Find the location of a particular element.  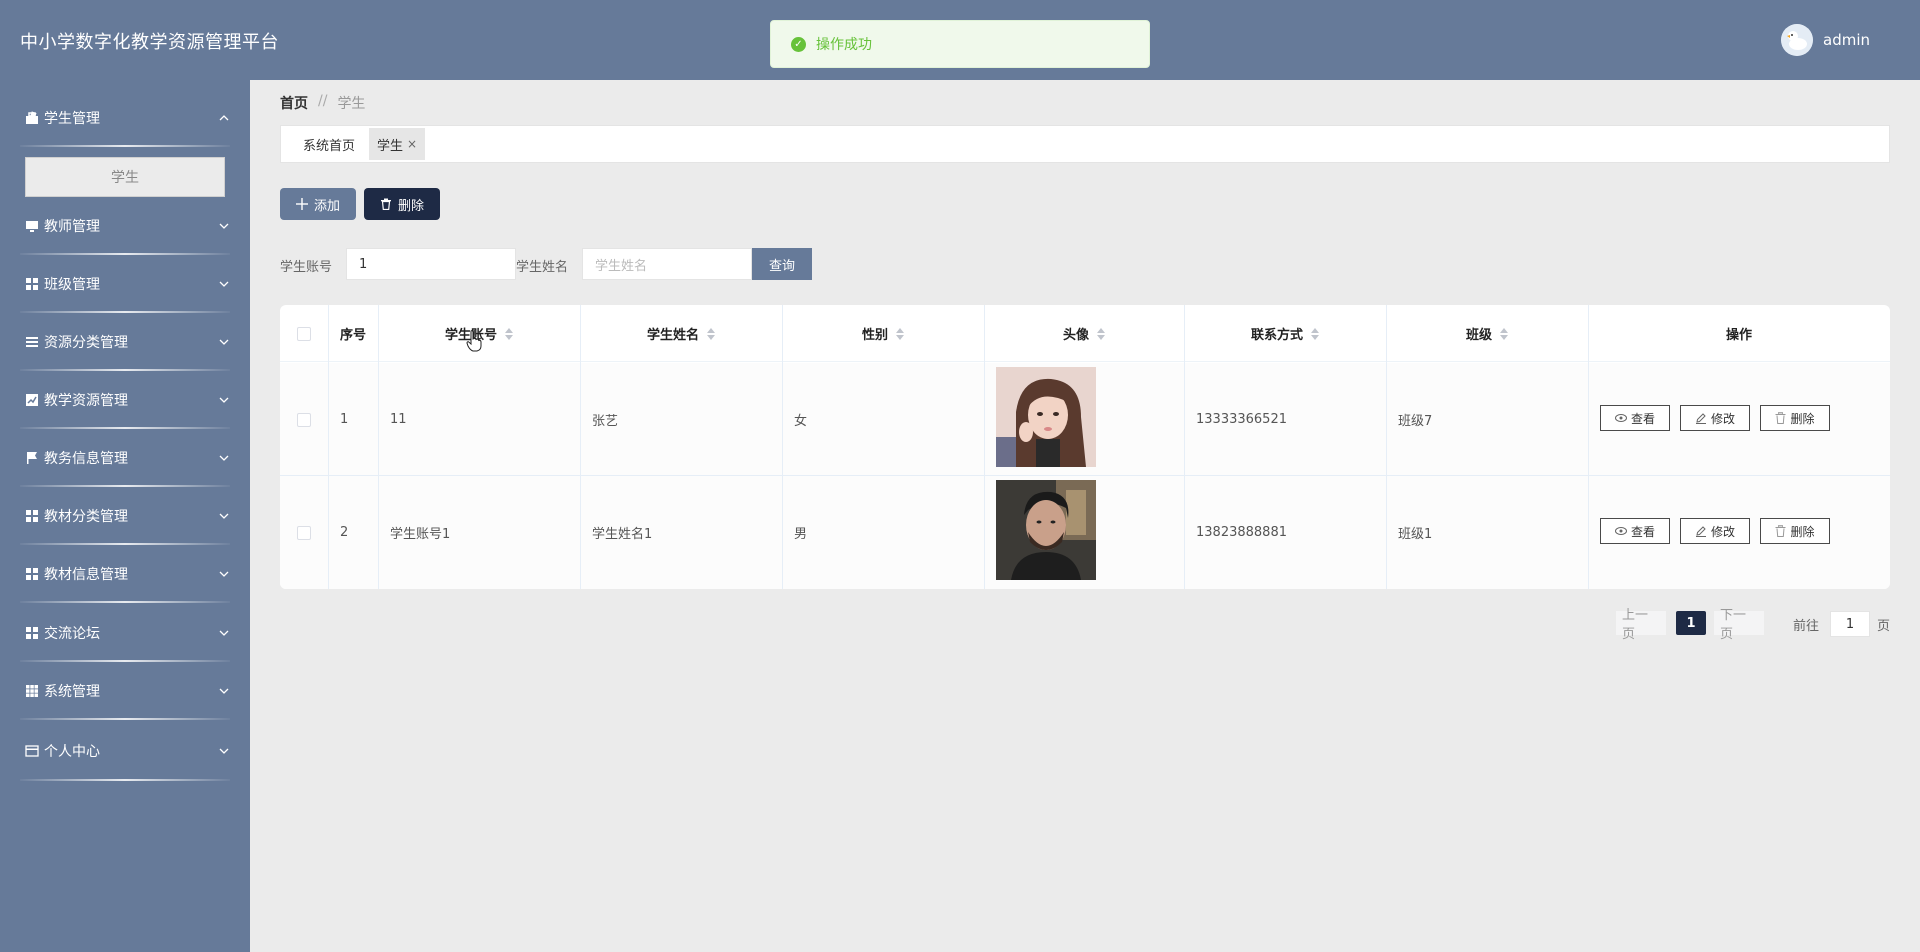

breadcrumb: 首页 // 学生 is located at coordinates (322, 103).